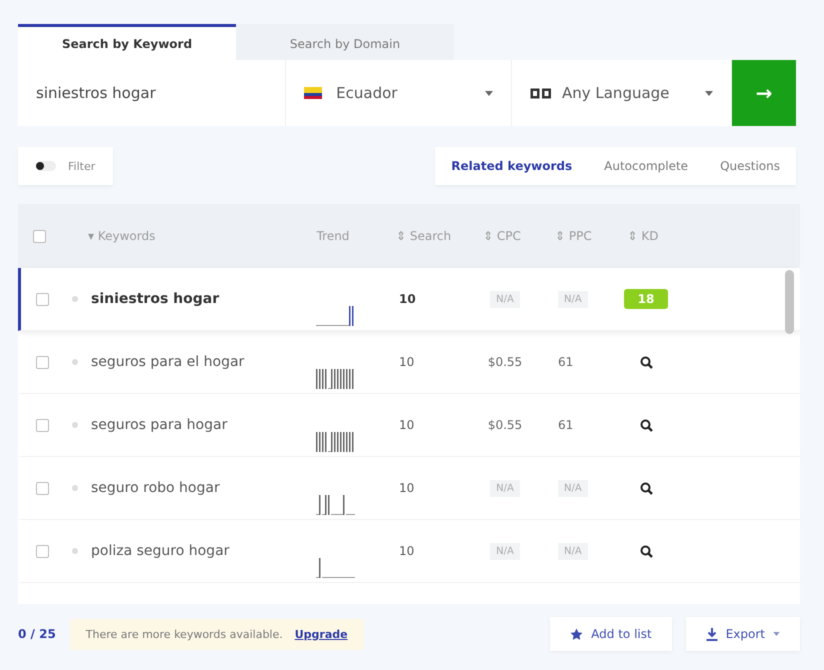 The width and height of the screenshot is (824, 670). Describe the element at coordinates (159, 425) in the screenshot. I see `keyword-cell: seguros para hogar` at that location.